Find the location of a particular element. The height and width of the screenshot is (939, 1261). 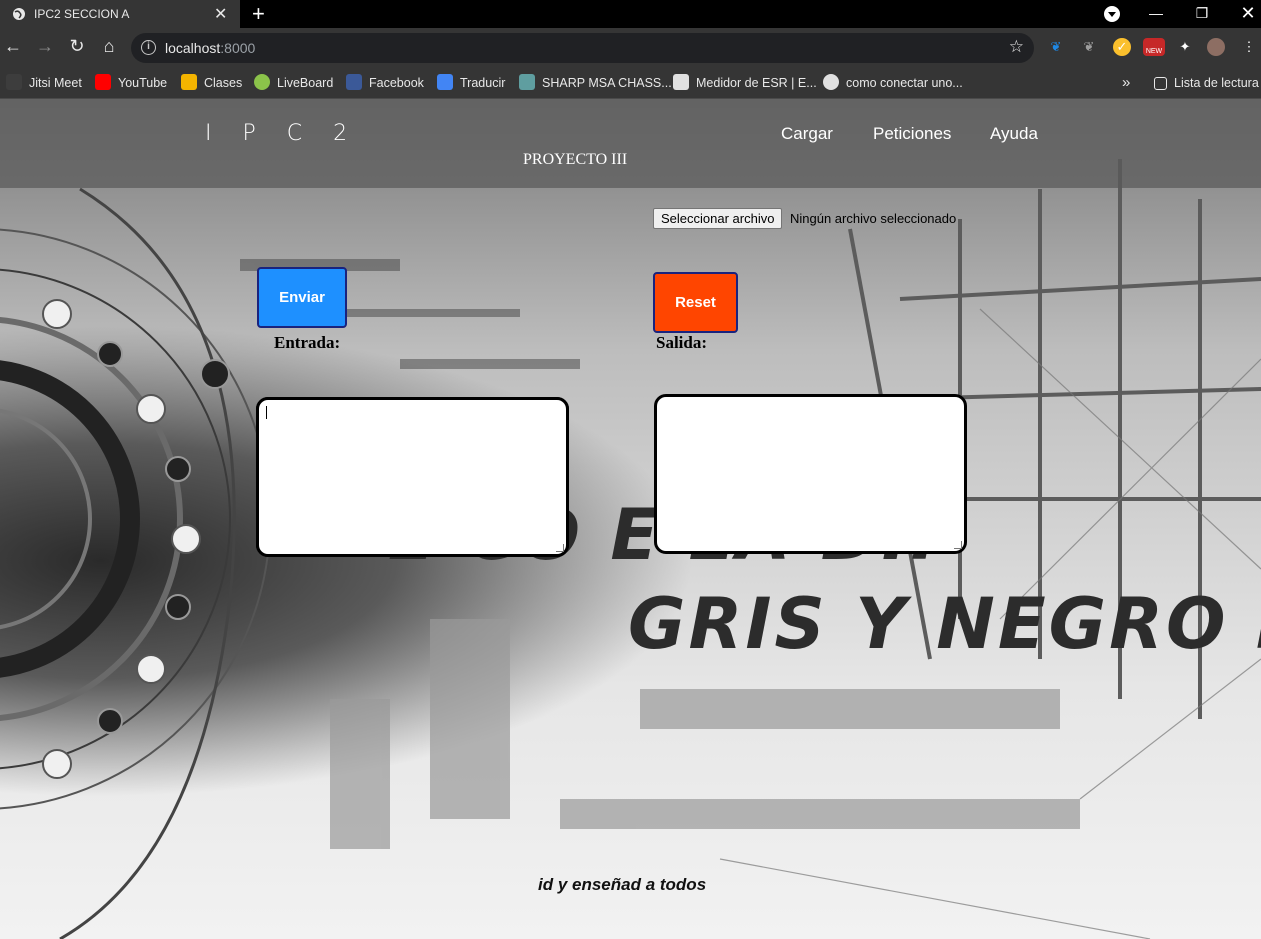

close-tab-icon: ✕ is located at coordinates (220, 14).